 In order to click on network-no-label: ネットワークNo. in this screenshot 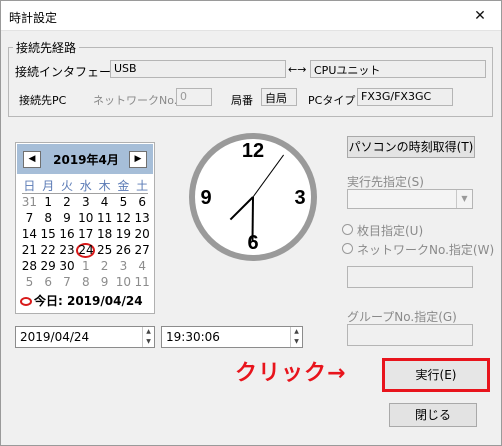, I will do `click(135, 100)`.